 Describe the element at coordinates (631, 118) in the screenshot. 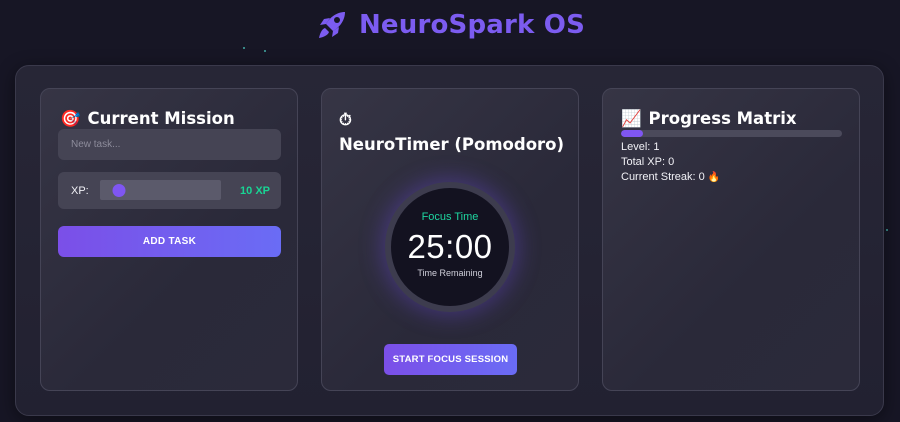

I see `chart-increasing-icon: 📈` at that location.